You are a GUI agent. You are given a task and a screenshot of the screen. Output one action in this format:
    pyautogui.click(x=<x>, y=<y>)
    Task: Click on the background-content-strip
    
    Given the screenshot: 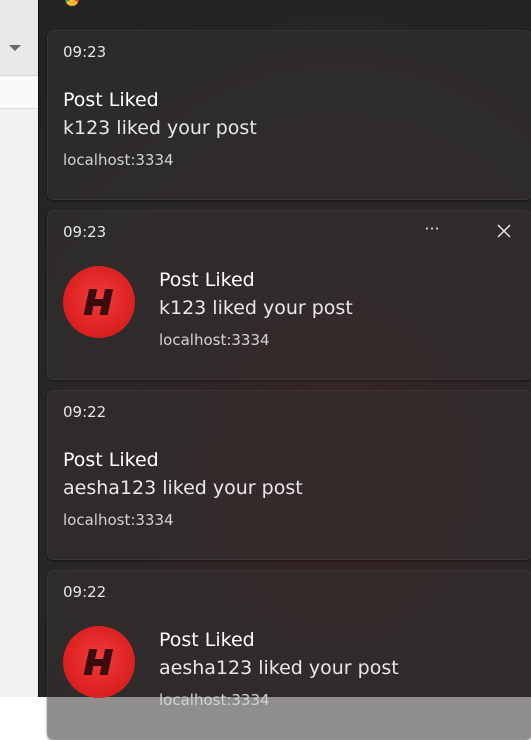 What is the action you would take?
    pyautogui.click(x=20, y=92)
    